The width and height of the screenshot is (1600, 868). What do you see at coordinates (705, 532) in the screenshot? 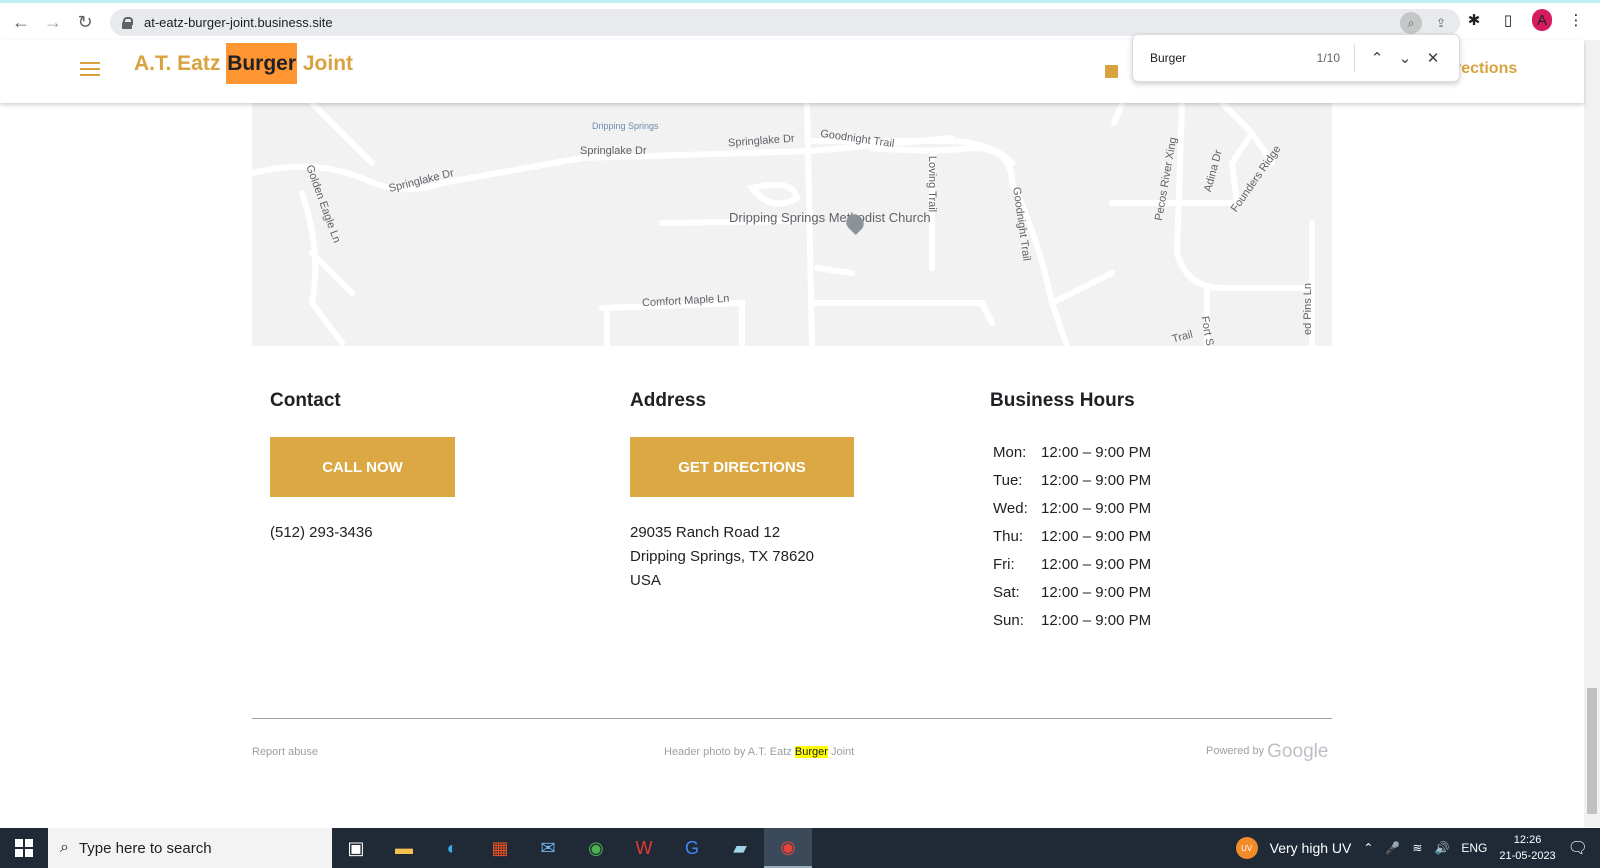
I see `address-line: 29035 Ranch Road 12` at bounding box center [705, 532].